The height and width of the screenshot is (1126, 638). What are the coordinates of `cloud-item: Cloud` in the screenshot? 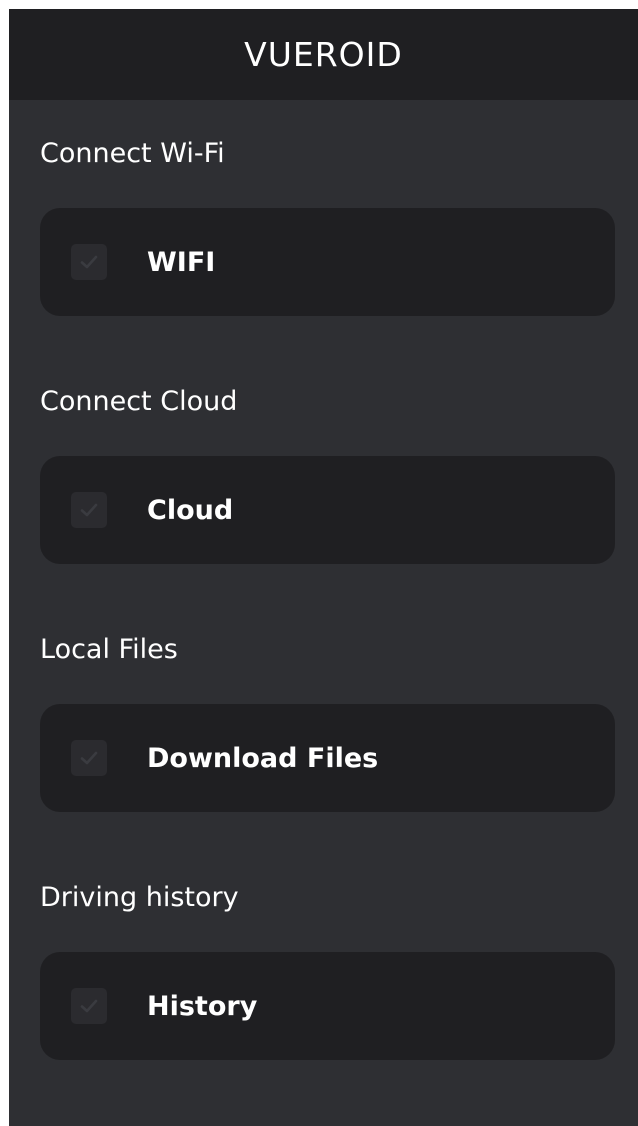 It's located at (327, 510).